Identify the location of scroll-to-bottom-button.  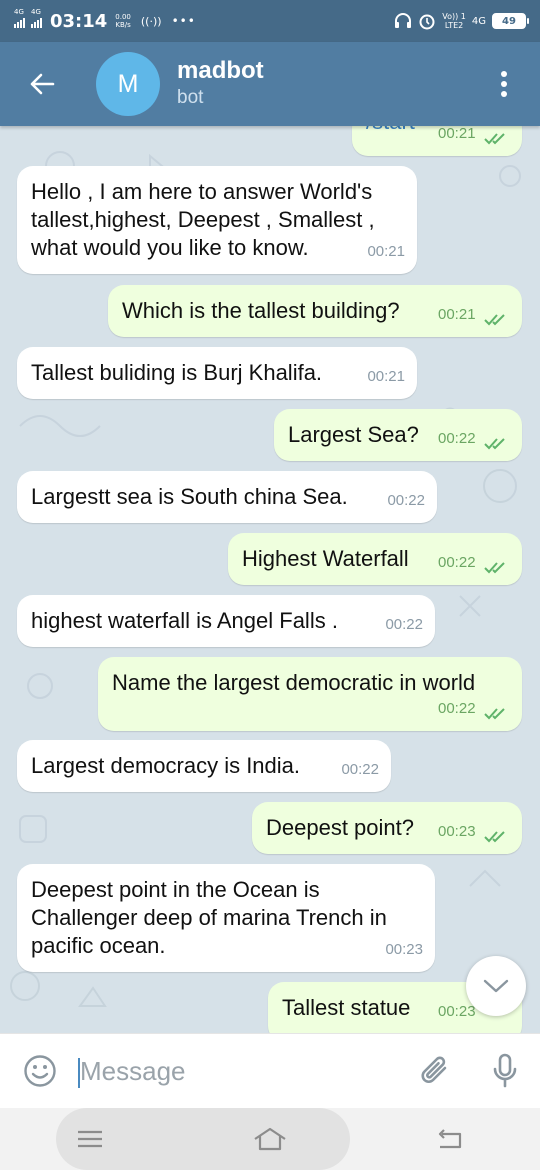
(496, 986).